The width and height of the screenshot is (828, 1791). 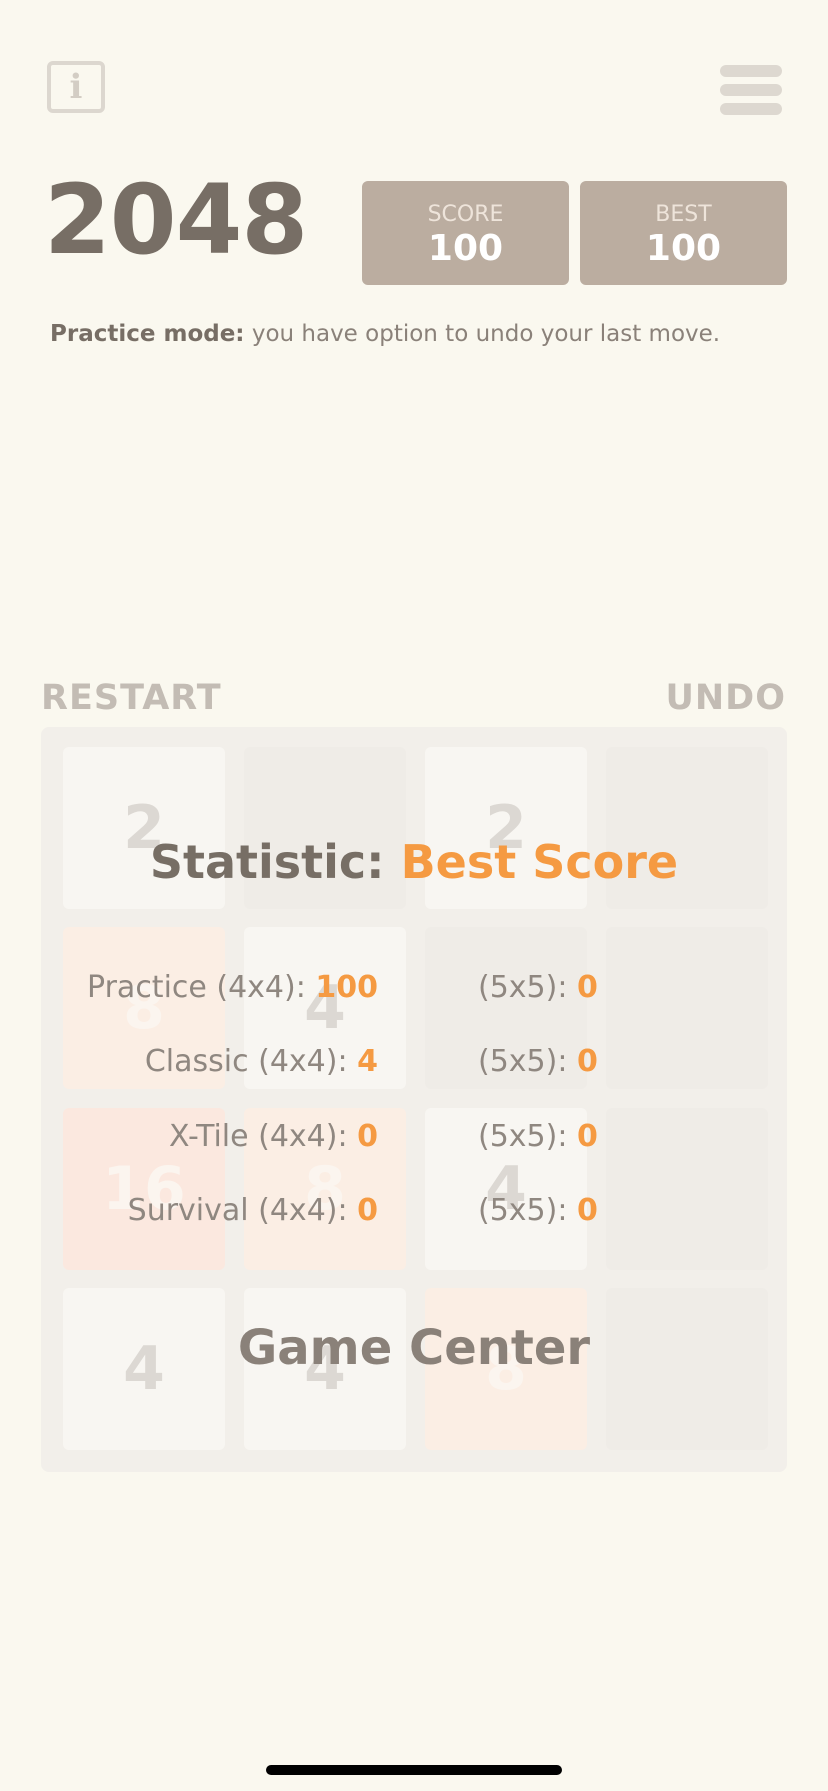 I want to click on score-label: SCORE, so click(x=465, y=214).